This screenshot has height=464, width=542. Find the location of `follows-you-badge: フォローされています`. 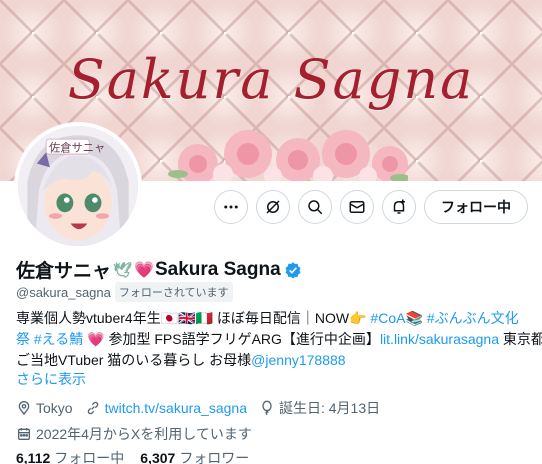

follows-you-badge: フォローされています is located at coordinates (173, 292).